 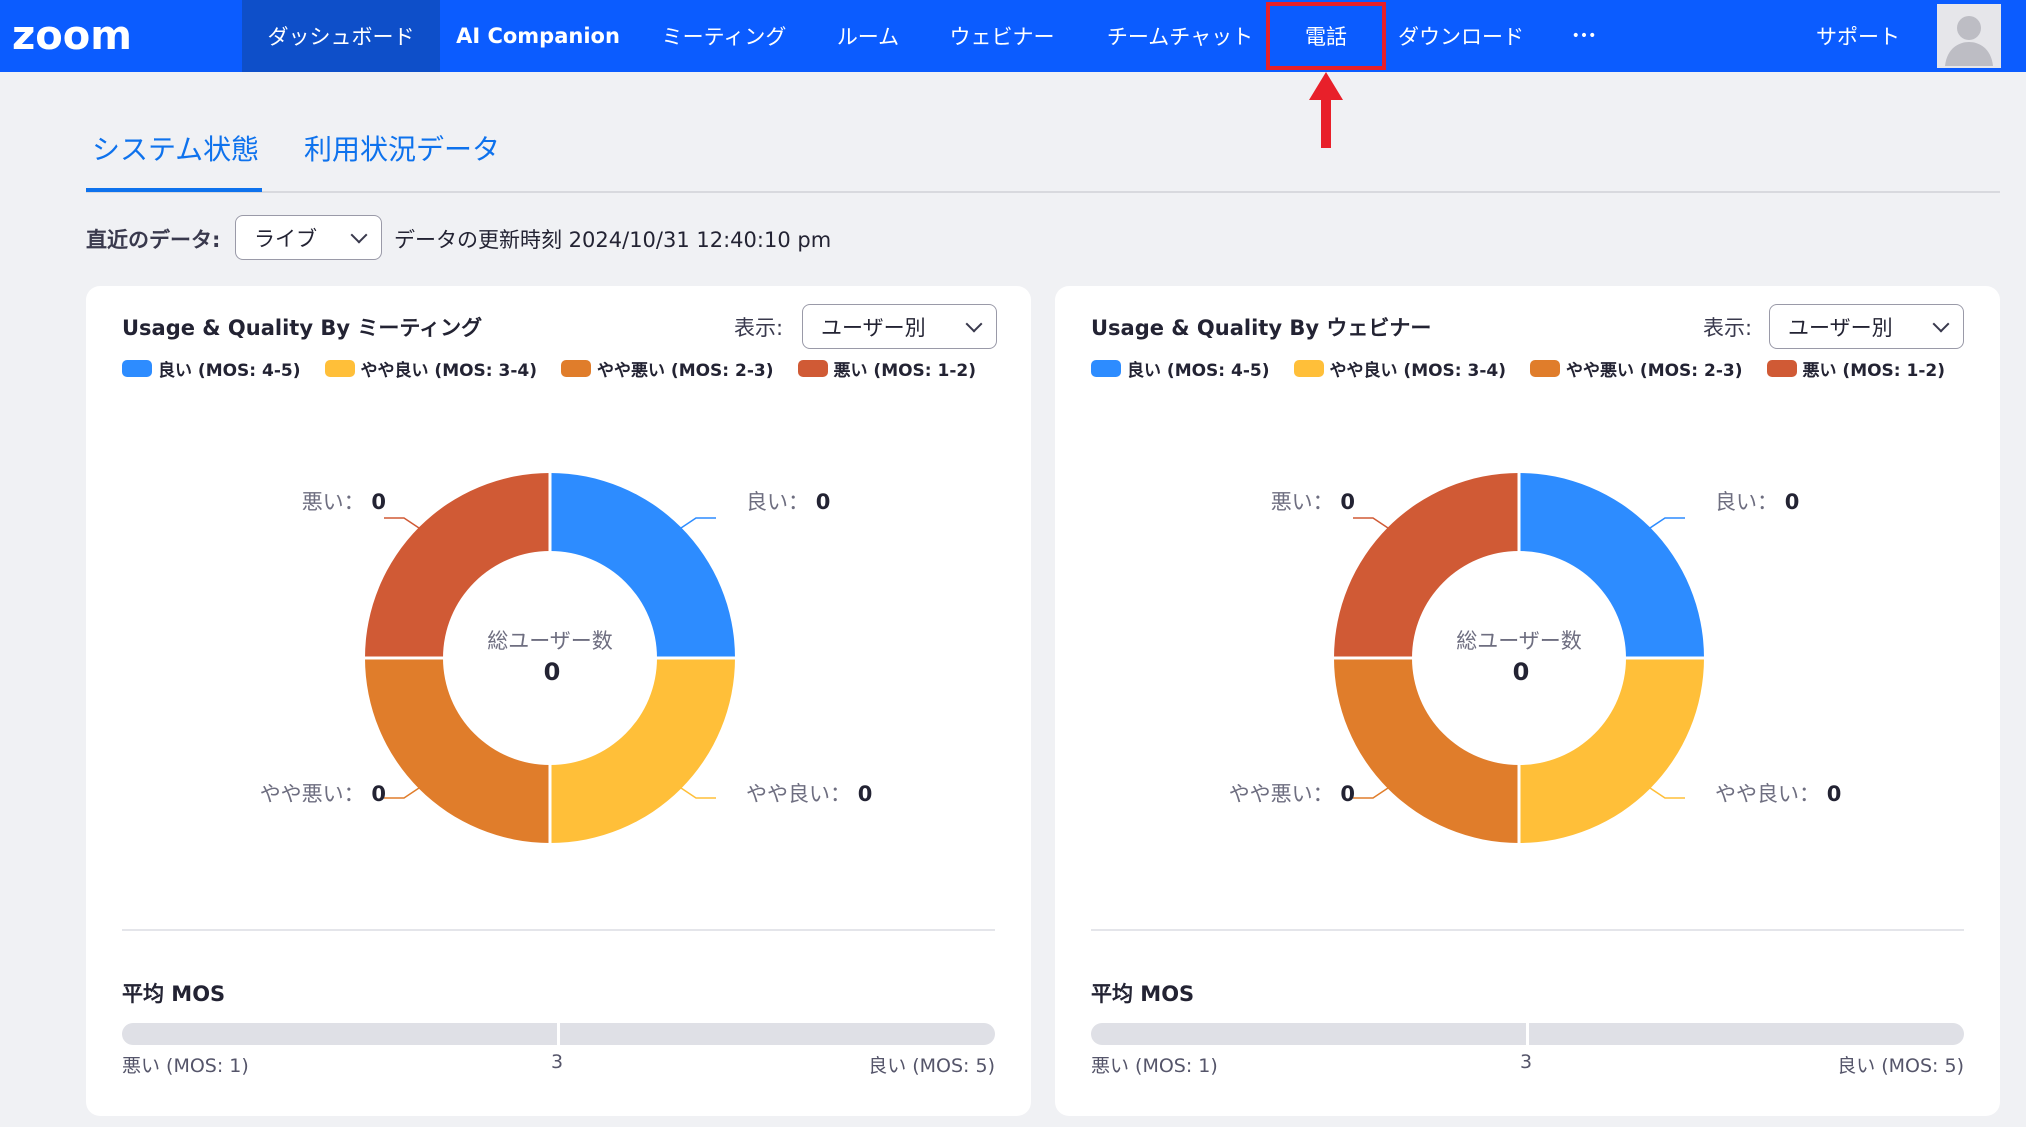 I want to click on recent-data-select: ライブ, so click(x=308, y=237).